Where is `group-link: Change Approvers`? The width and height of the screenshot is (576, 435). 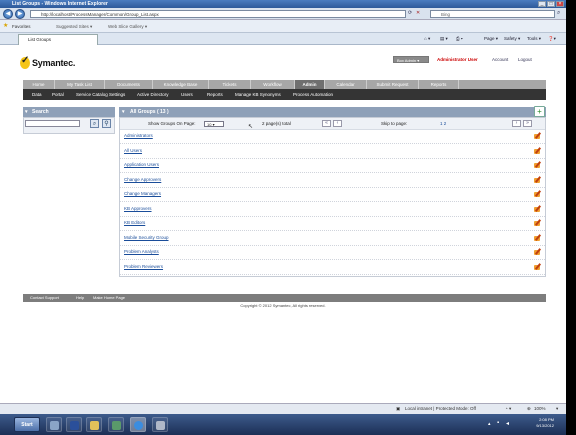
group-link: Change Approvers is located at coordinates (142, 179).